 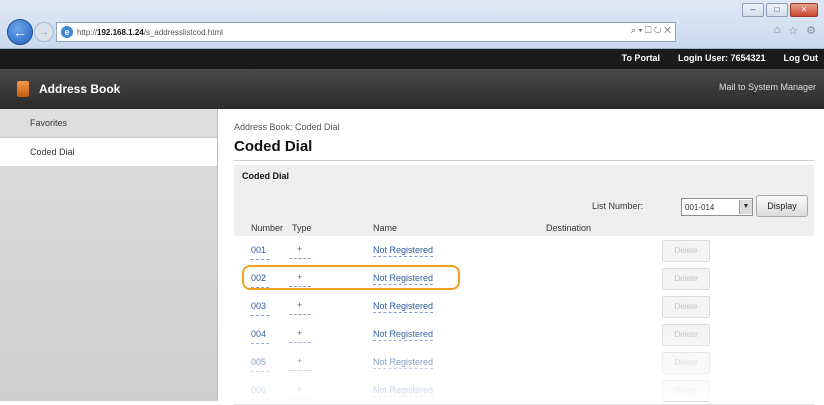 I want to click on browser-icons: ⌂ ☆ ⚙, so click(x=795, y=30).